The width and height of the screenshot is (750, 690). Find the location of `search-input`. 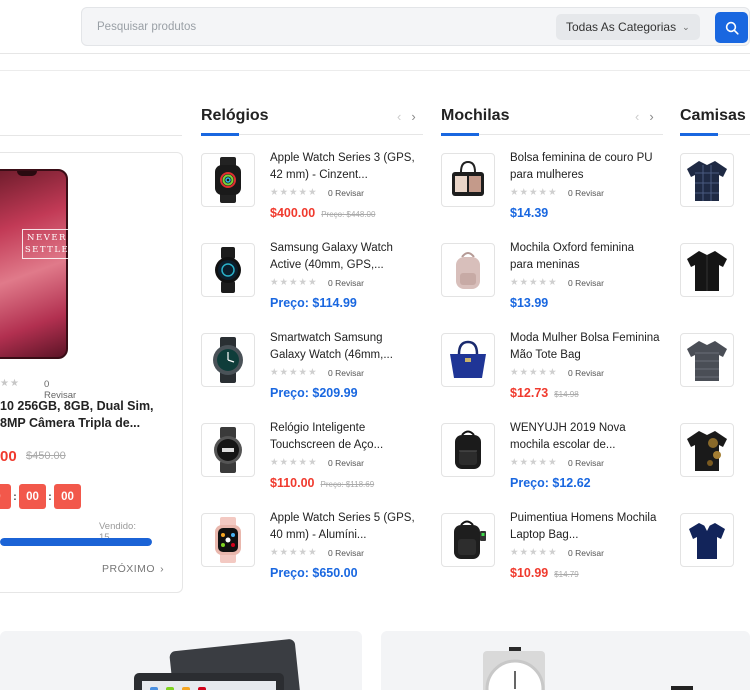

search-input is located at coordinates (307, 27).